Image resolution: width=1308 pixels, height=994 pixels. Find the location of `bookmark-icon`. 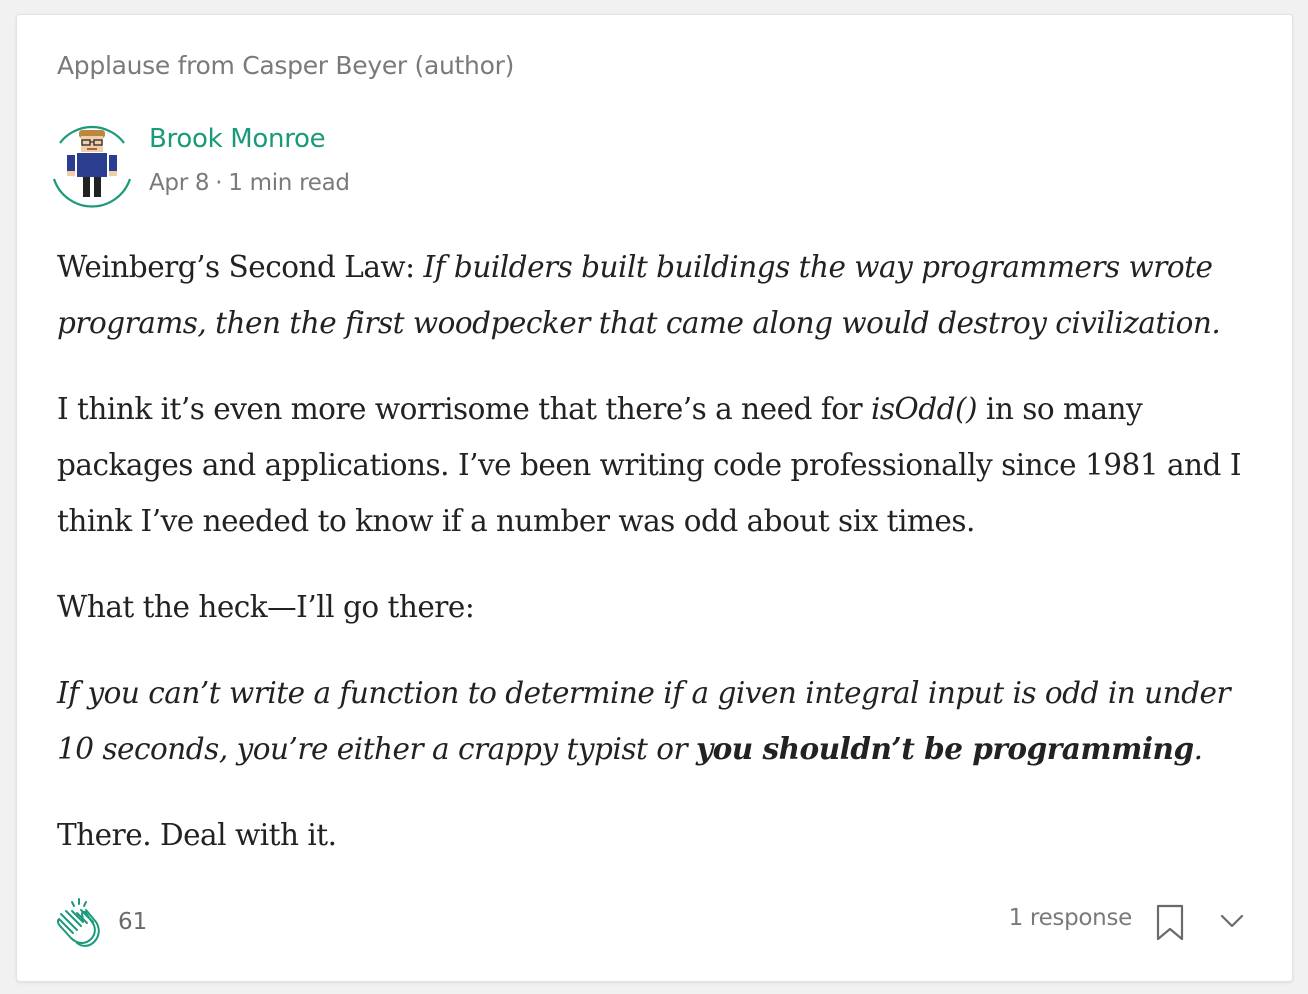

bookmark-icon is located at coordinates (1170, 922).